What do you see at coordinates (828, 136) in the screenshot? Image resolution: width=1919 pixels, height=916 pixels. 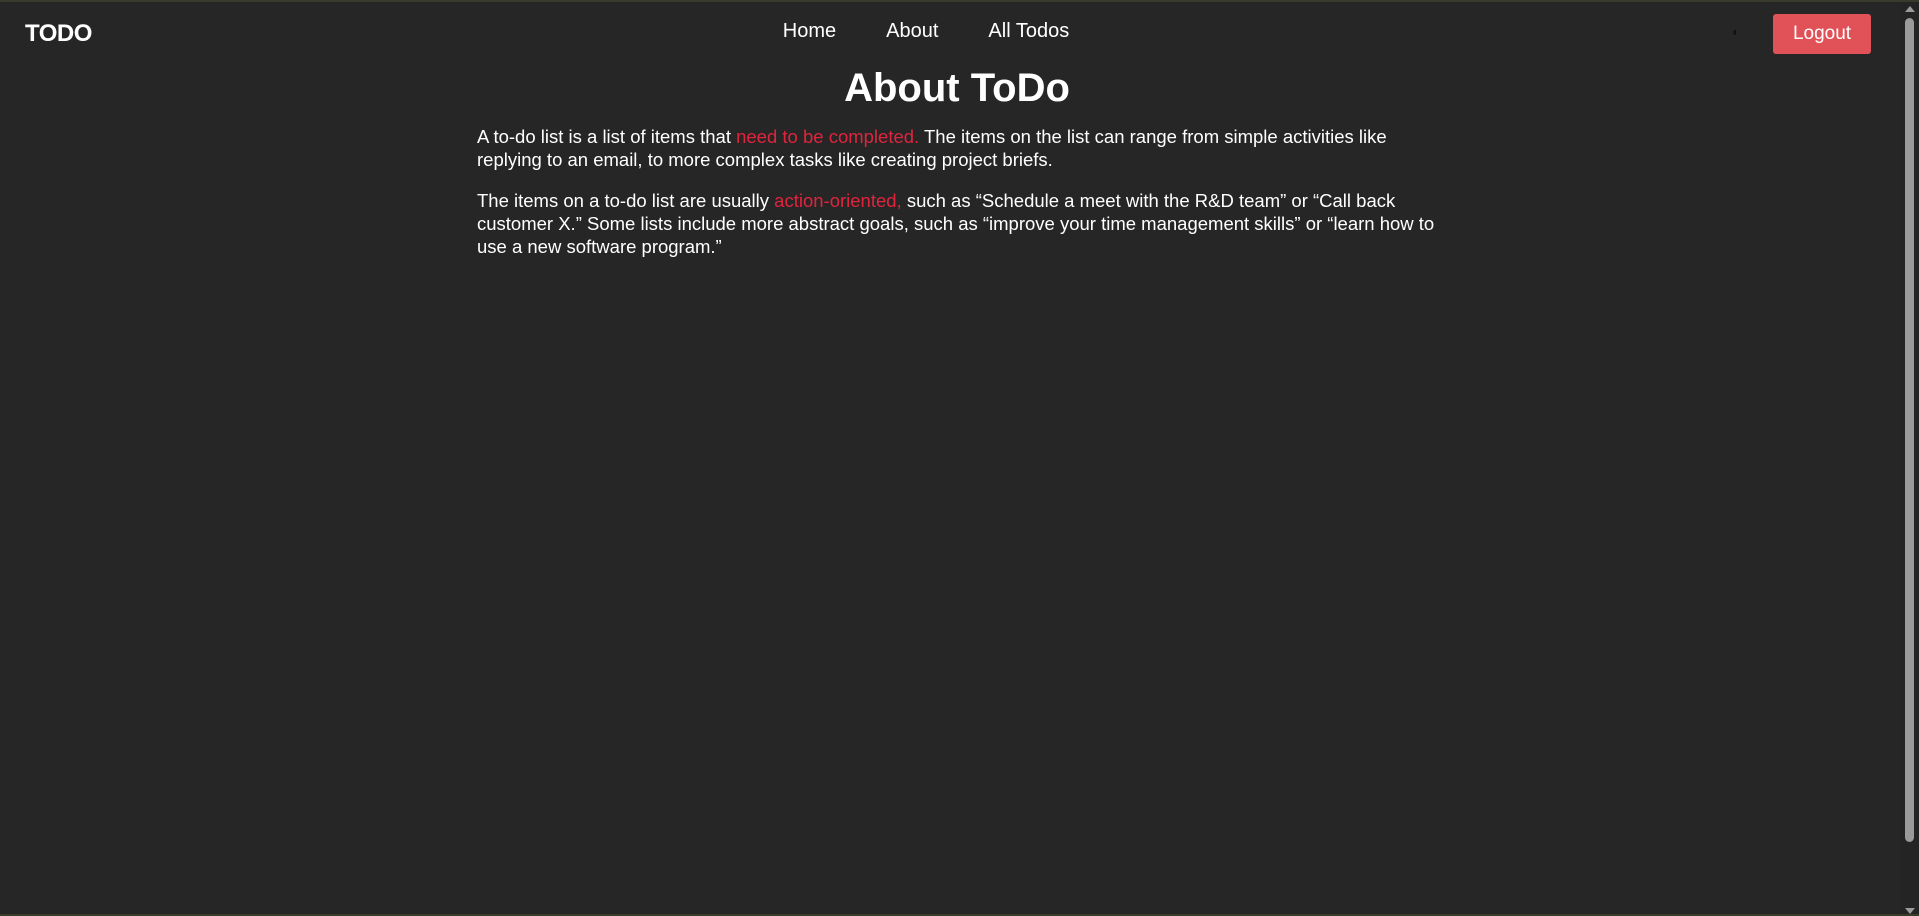 I see `paragraph-1-highlight: need to be completed.` at bounding box center [828, 136].